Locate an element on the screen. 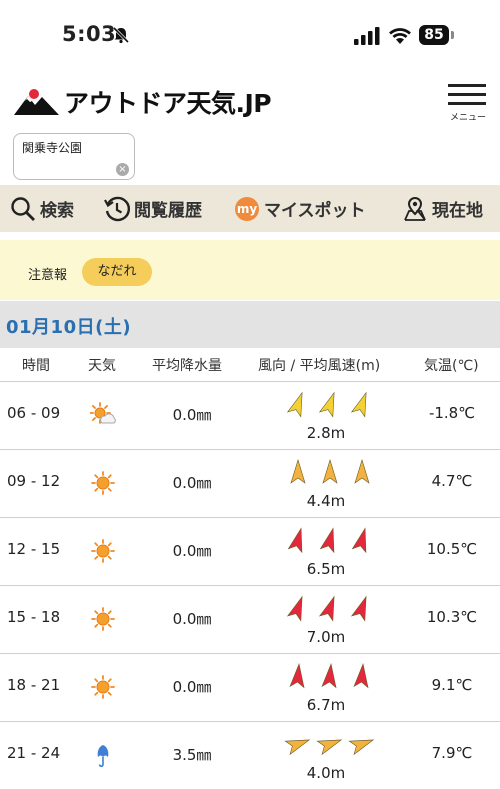 Image resolution: width=500 pixels, height=789 pixels. signal-icon is located at coordinates (367, 36).